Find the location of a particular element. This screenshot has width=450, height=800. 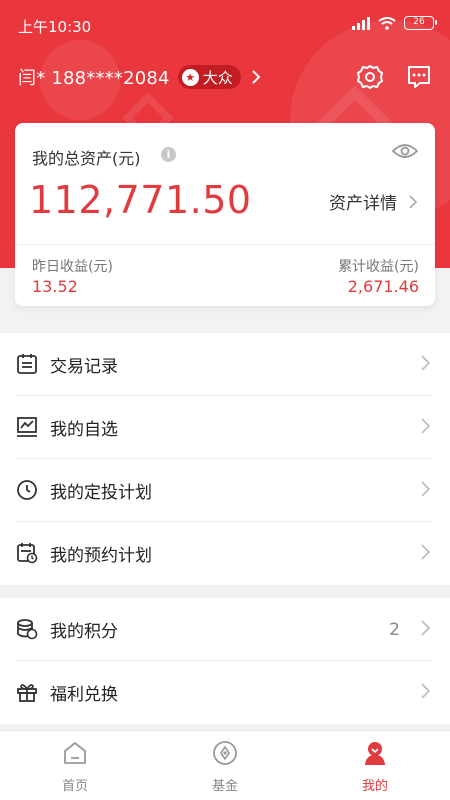

yesterday-earnings-value: 13.52 is located at coordinates (55, 286).